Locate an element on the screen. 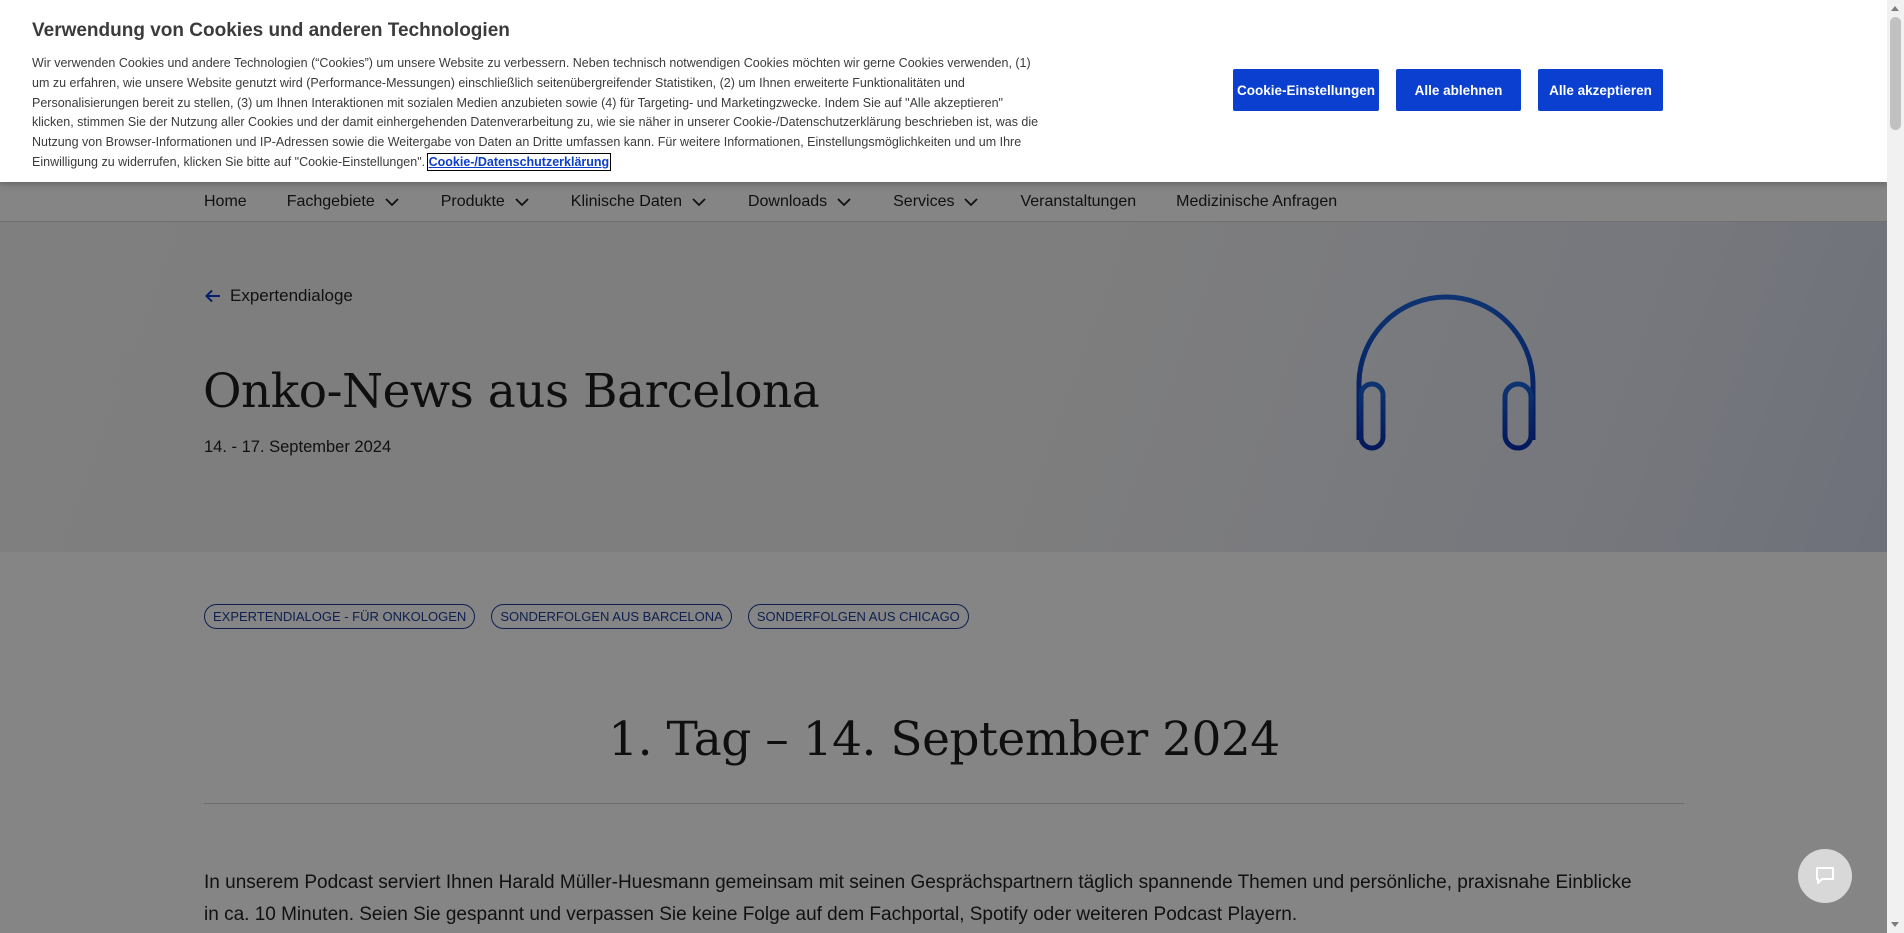 The image size is (1904, 933). privacy-policy-link: Cookie-/Datenschutzerklärung is located at coordinates (519, 161).